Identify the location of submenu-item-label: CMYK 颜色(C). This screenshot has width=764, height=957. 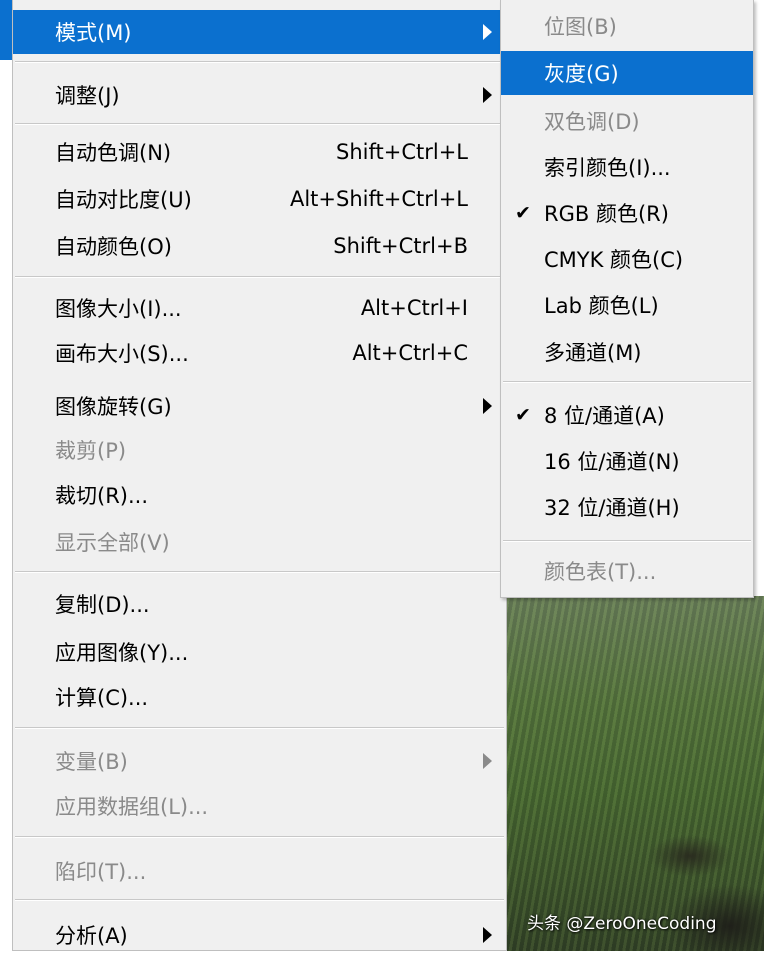
(614, 260).